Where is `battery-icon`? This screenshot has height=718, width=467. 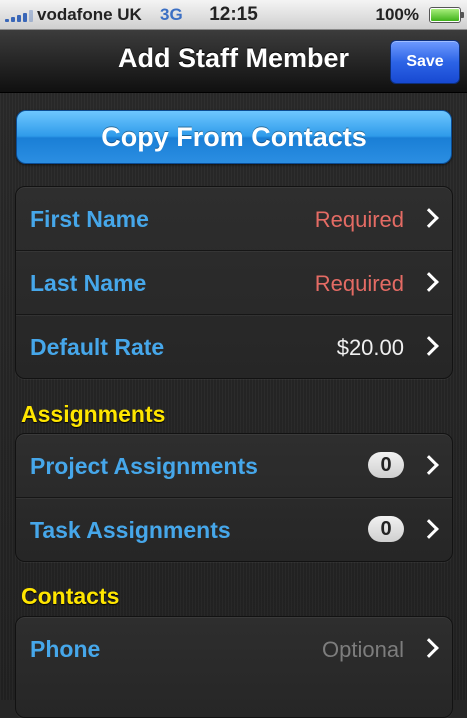 battery-icon is located at coordinates (446, 15).